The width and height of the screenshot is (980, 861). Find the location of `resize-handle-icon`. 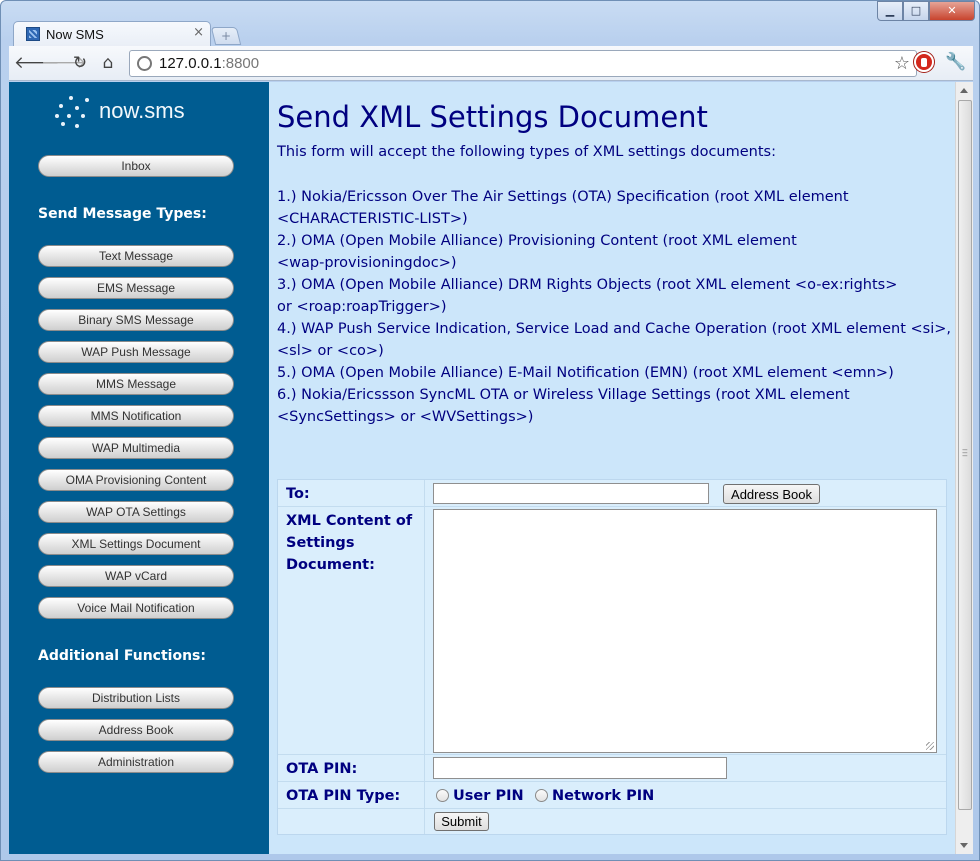

resize-handle-icon is located at coordinates (930, 746).